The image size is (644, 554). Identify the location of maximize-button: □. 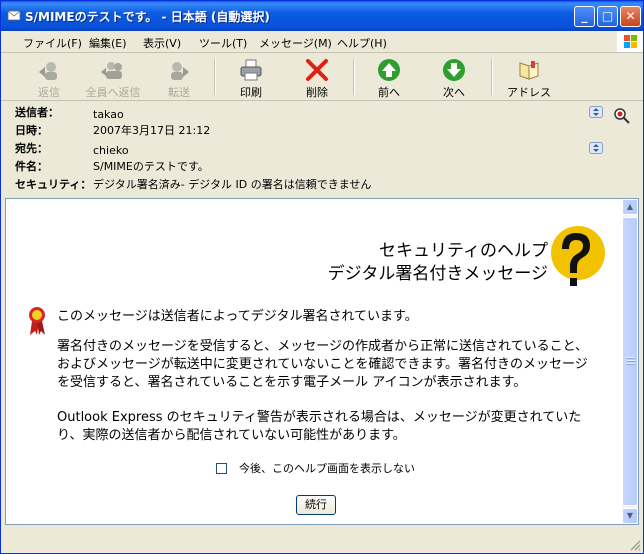
(607, 16).